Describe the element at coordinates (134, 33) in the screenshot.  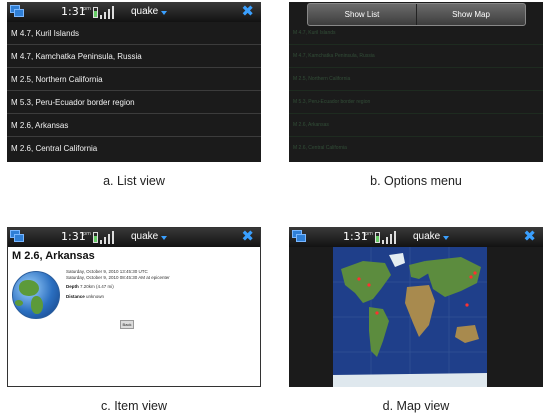
I see `list-item: M 4.7, Kuril Islands` at that location.